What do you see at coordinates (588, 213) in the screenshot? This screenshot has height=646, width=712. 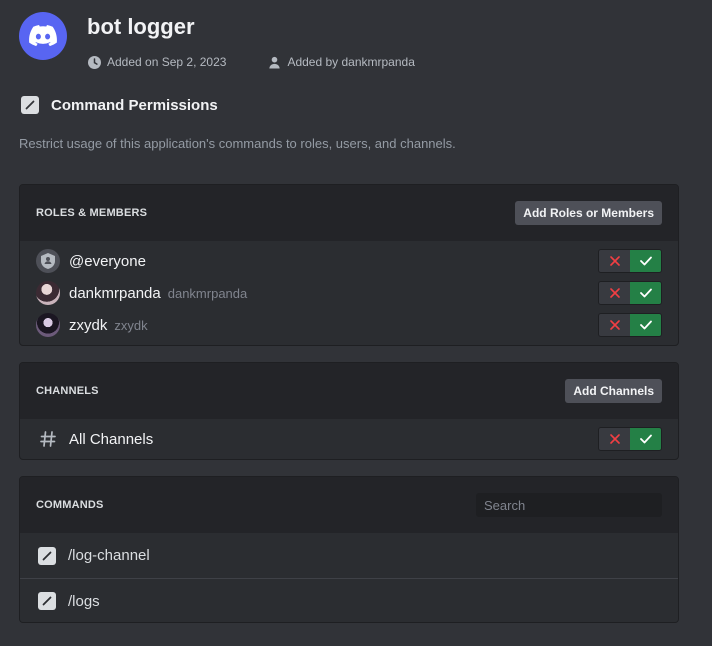 I see `add-roles-members-button: Add Roles or Members` at bounding box center [588, 213].